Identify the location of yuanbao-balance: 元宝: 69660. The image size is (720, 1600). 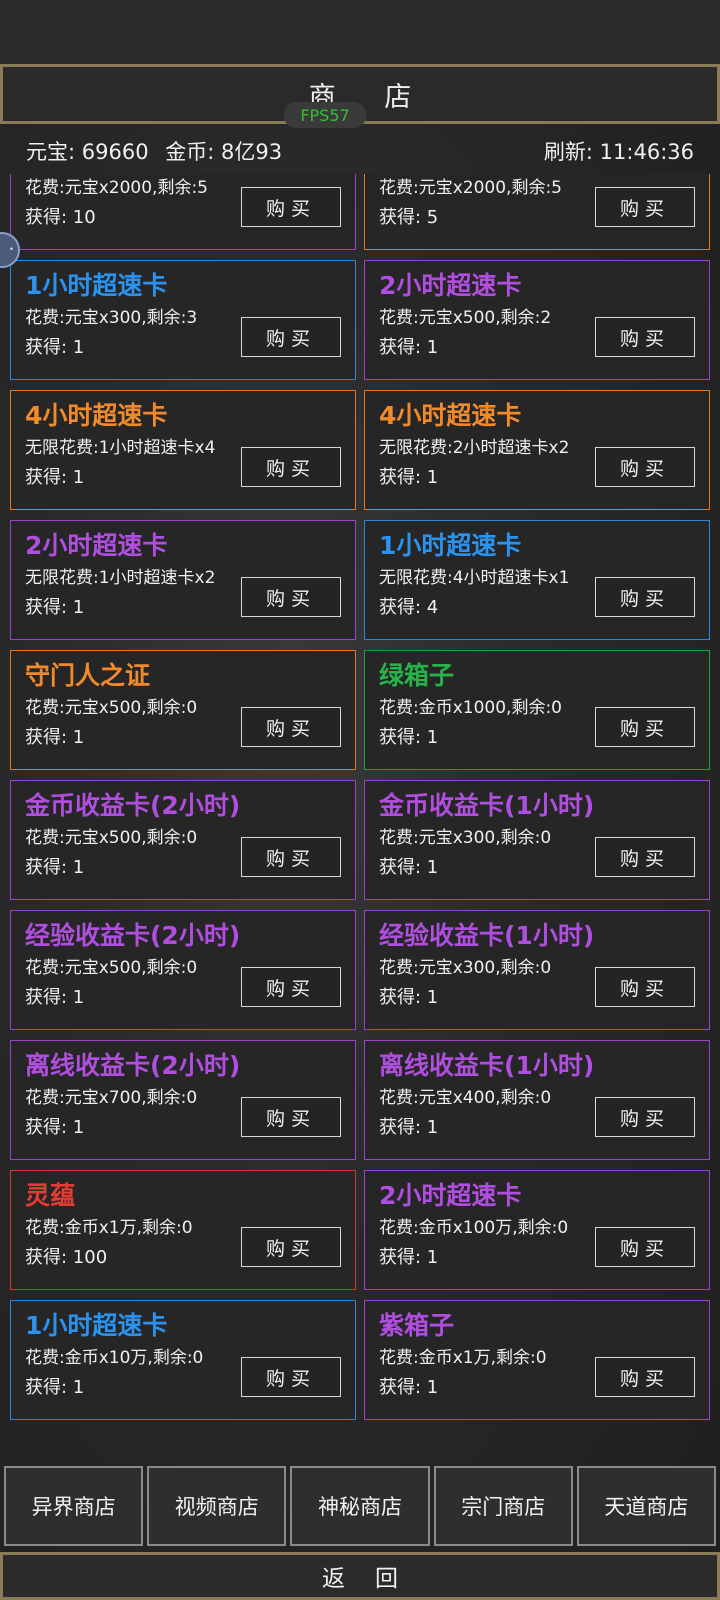
(87, 152).